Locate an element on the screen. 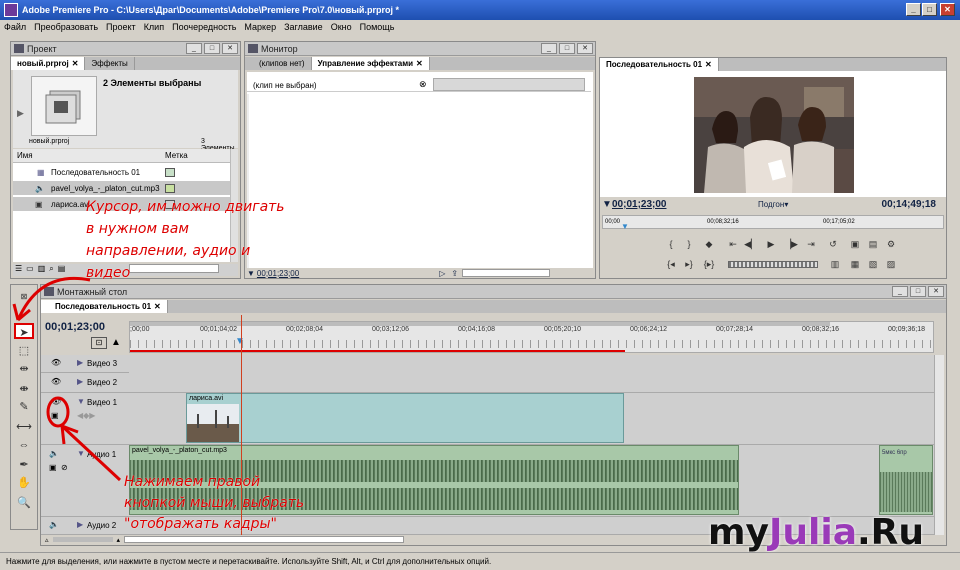 The height and width of the screenshot is (570, 960). film-stack-icon is located at coordinates (63, 107).